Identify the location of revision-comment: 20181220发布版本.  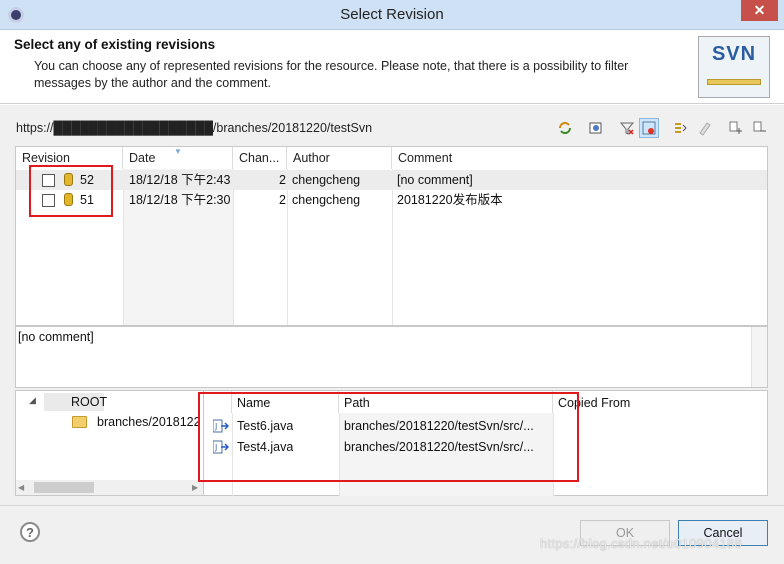
(450, 200).